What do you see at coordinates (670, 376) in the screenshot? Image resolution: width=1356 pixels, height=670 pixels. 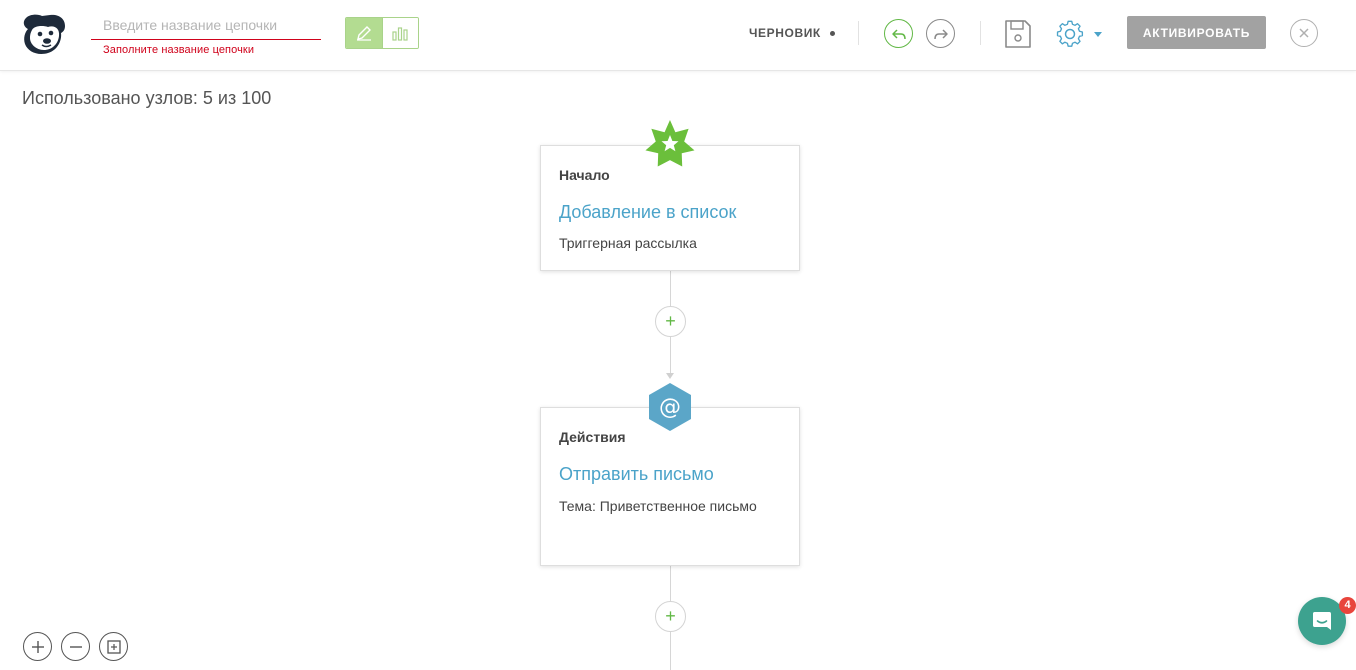 I see `connector-arrow` at bounding box center [670, 376].